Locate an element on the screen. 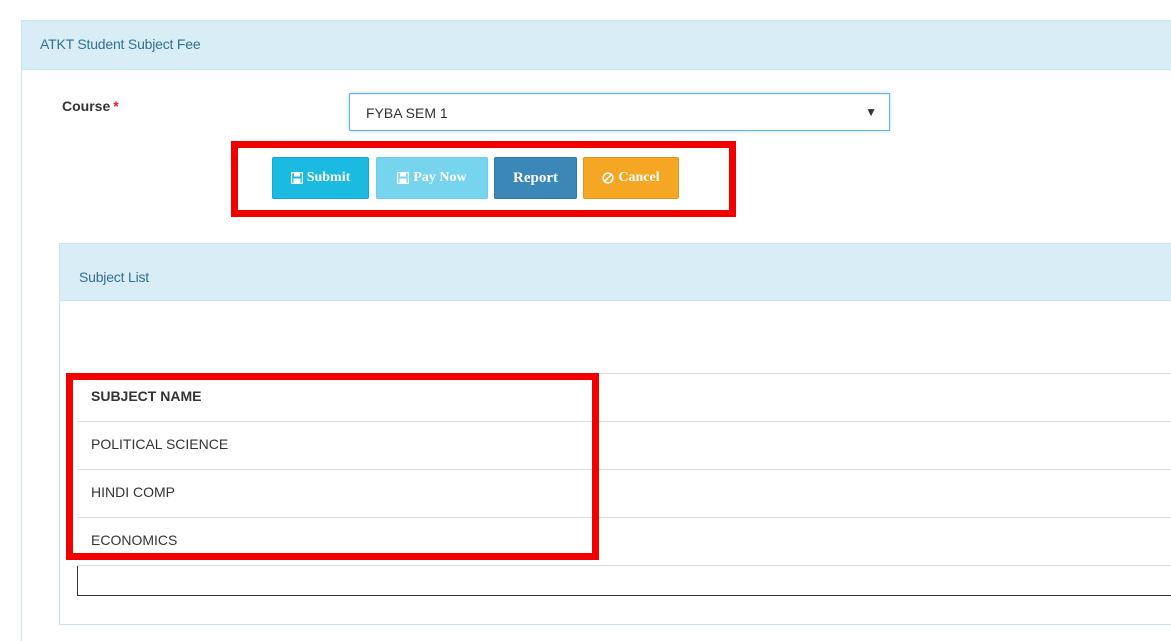  course-label: Course * is located at coordinates (90, 106).